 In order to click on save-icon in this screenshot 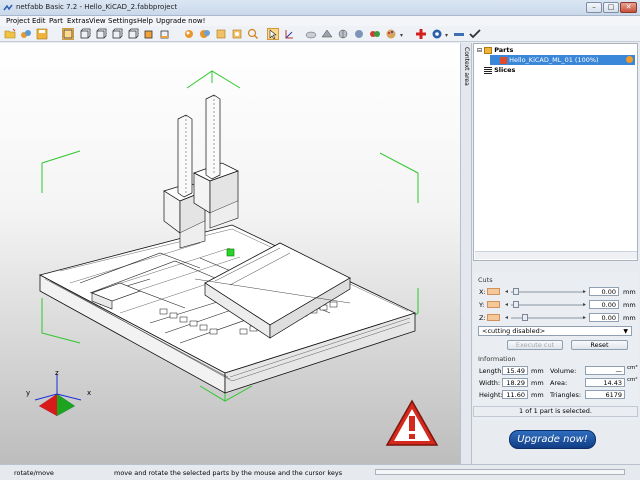, I will do `click(42, 34)`.